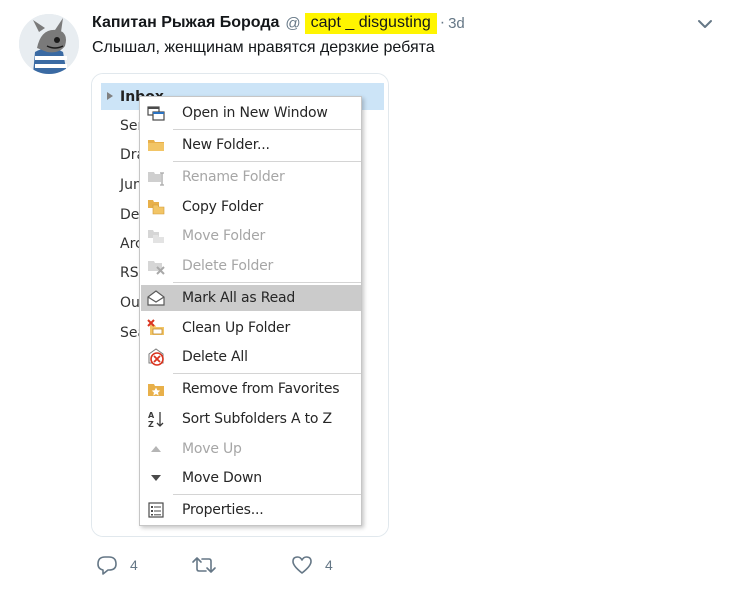 This screenshot has width=732, height=592. Describe the element at coordinates (224, 236) in the screenshot. I see `menu-label: Move Folder` at that location.